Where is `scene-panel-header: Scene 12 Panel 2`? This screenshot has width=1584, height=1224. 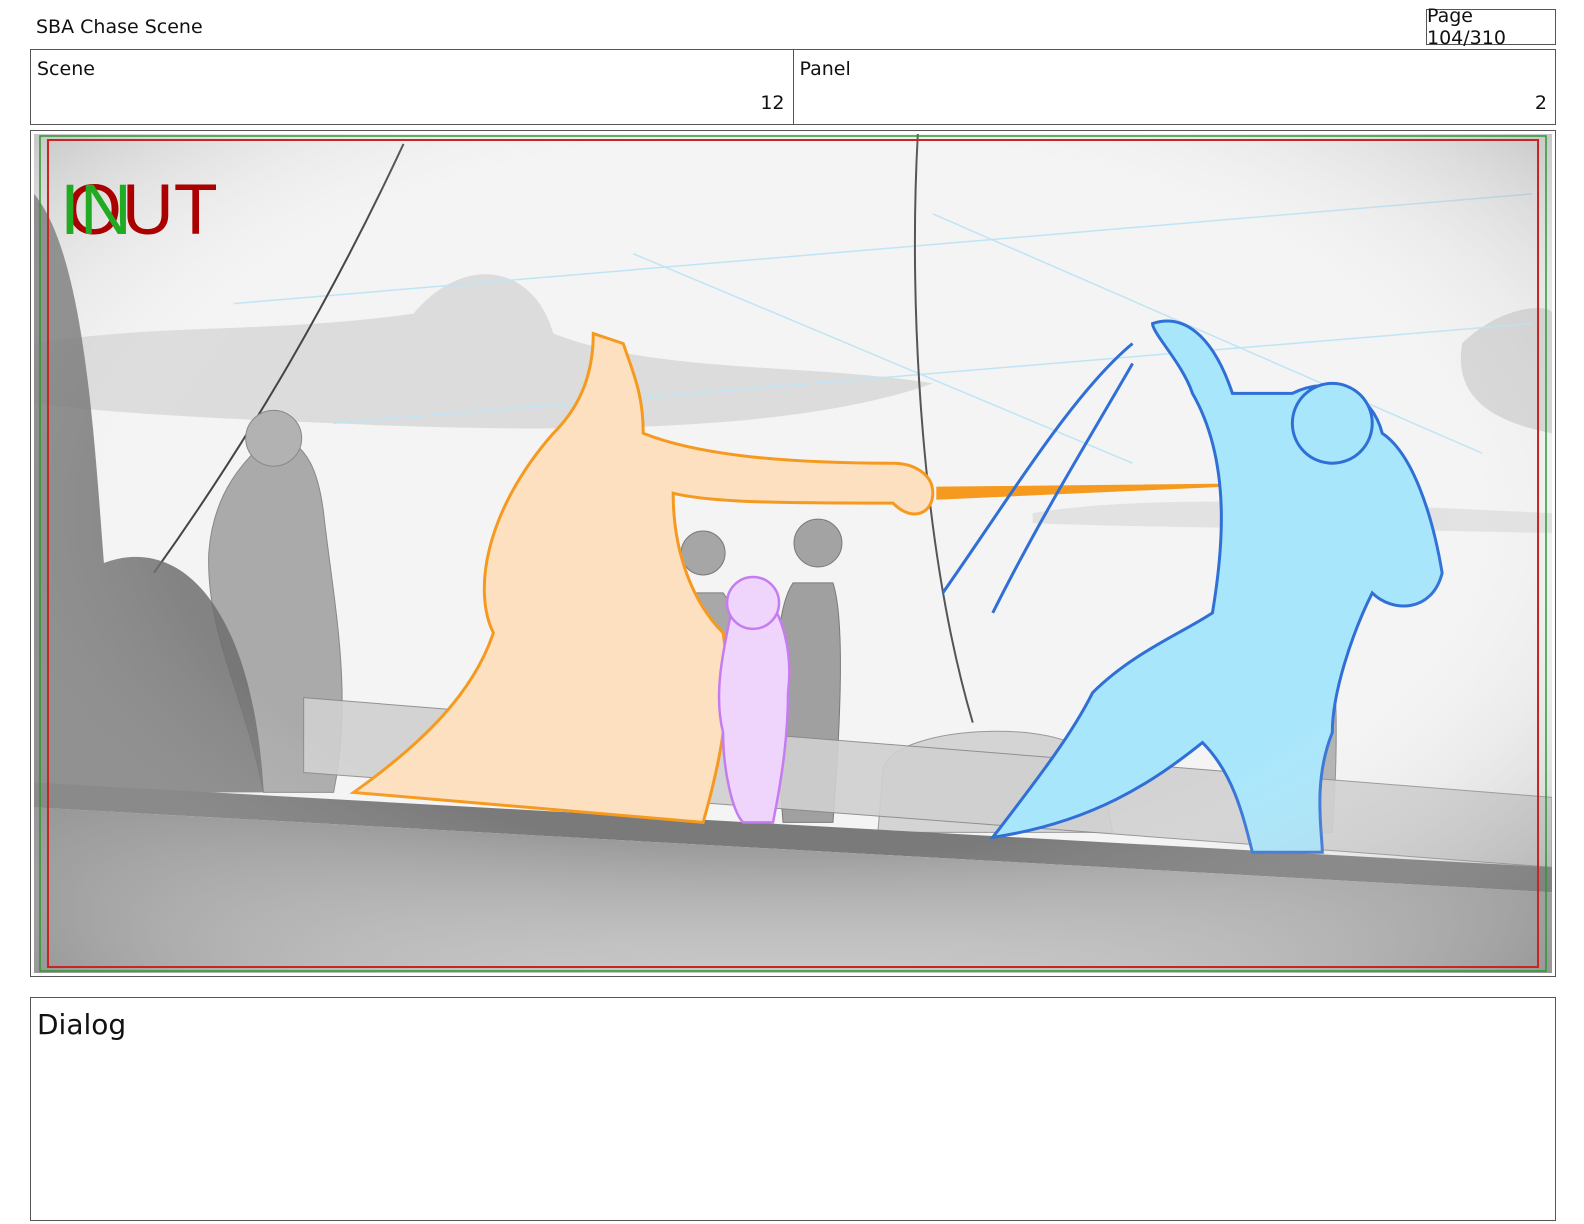 scene-panel-header: Scene 12 Panel 2 is located at coordinates (793, 87).